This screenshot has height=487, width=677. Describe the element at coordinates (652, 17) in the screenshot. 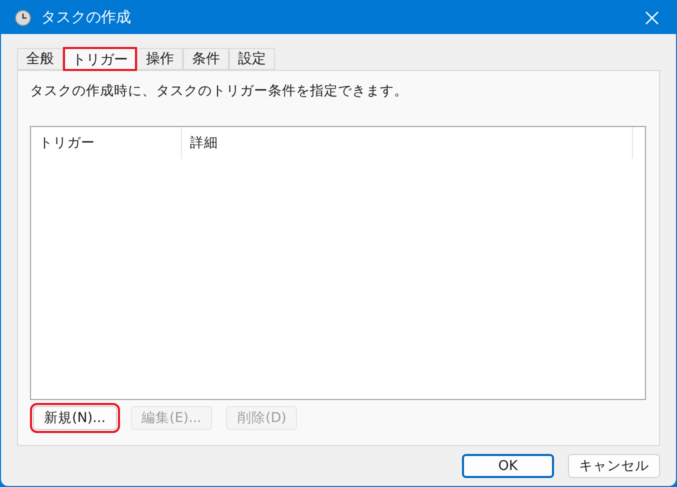

I see `close-icon` at that location.